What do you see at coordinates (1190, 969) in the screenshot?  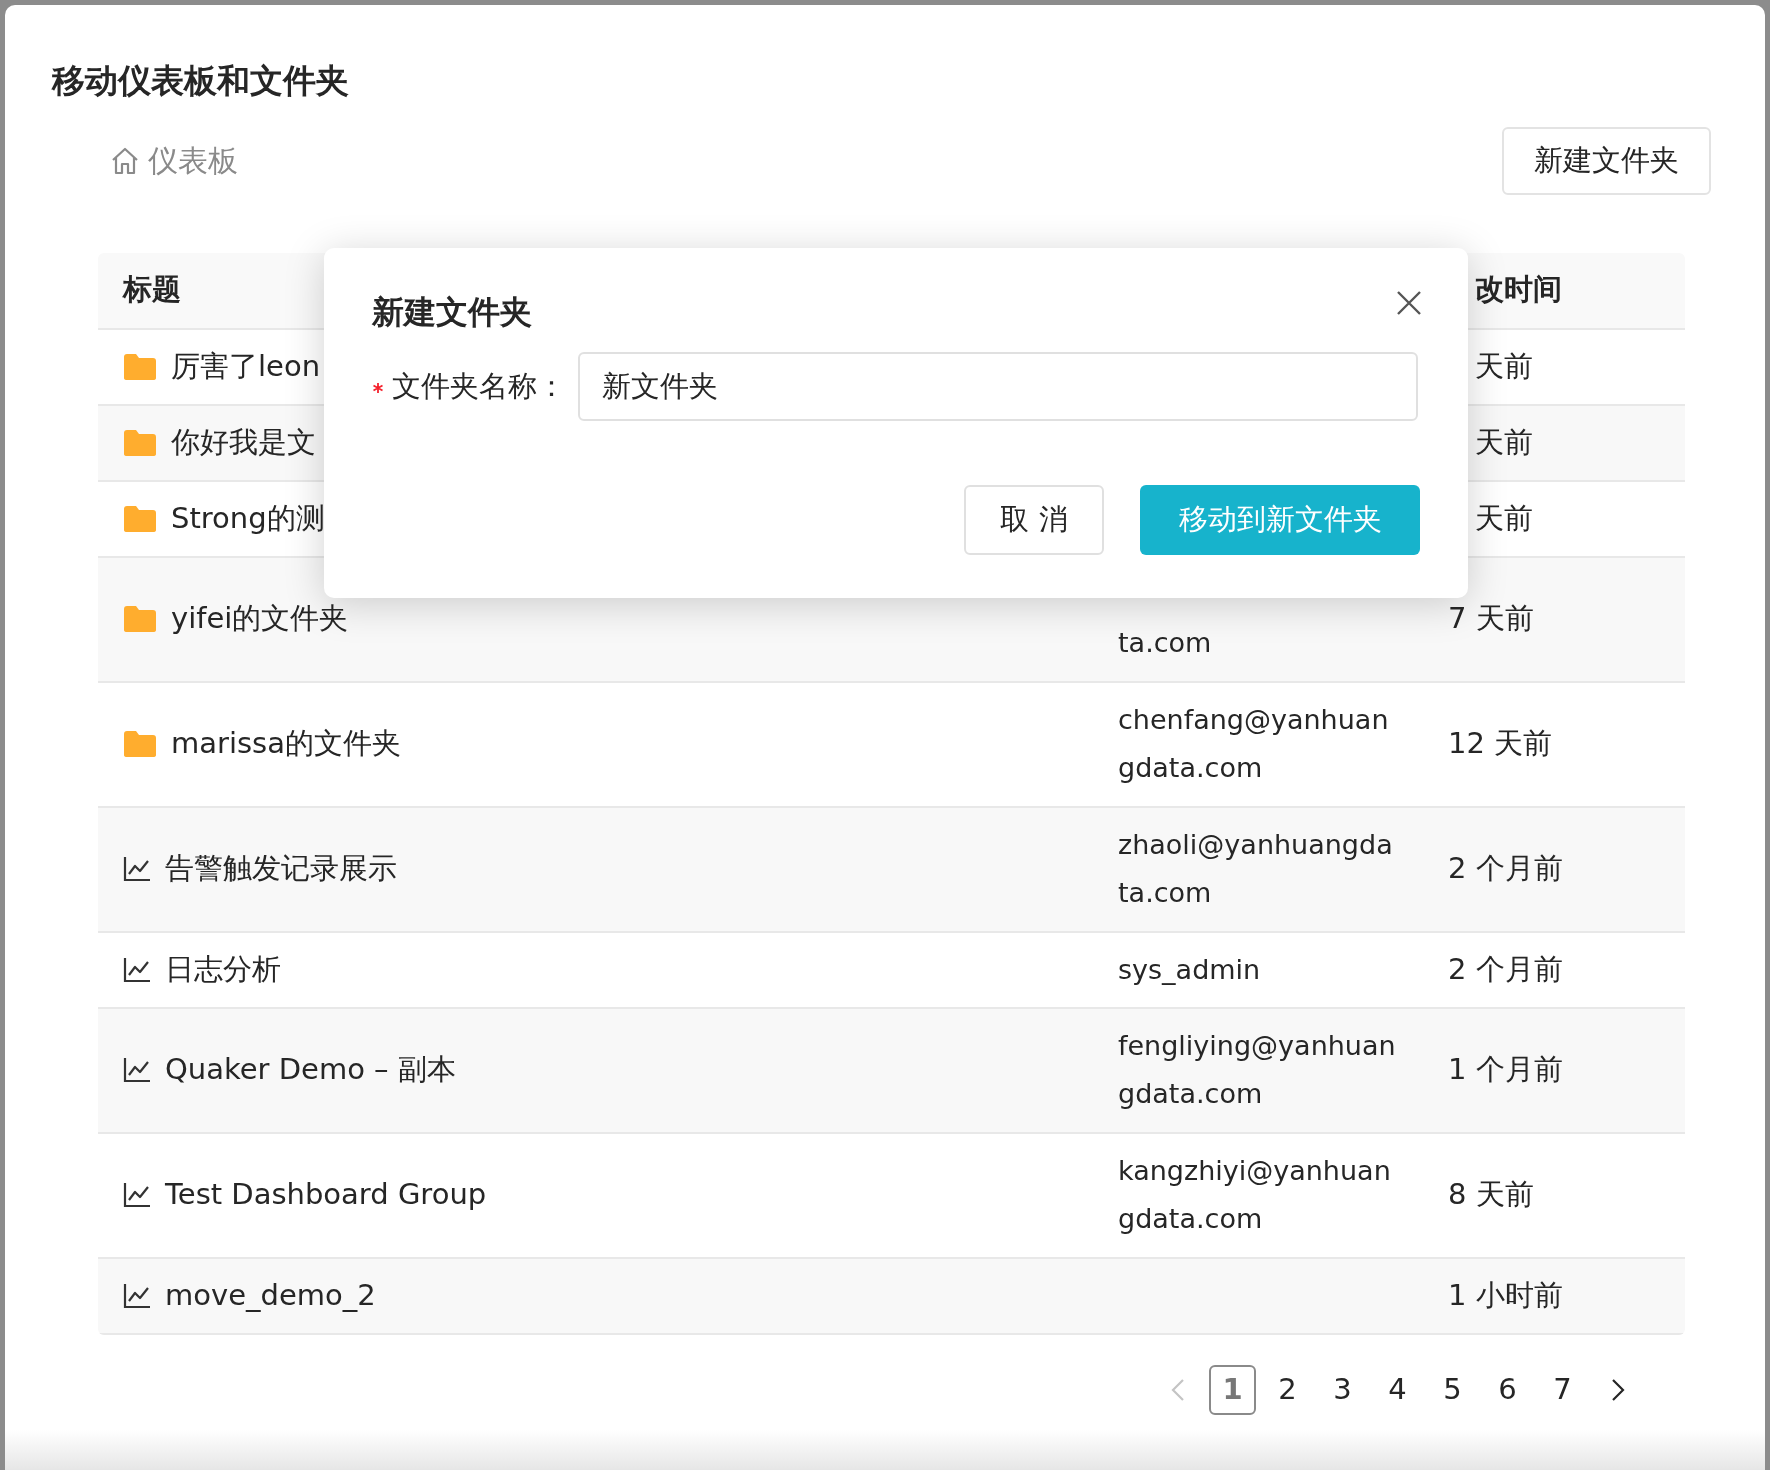 I see `owner-text: sys_admin` at bounding box center [1190, 969].